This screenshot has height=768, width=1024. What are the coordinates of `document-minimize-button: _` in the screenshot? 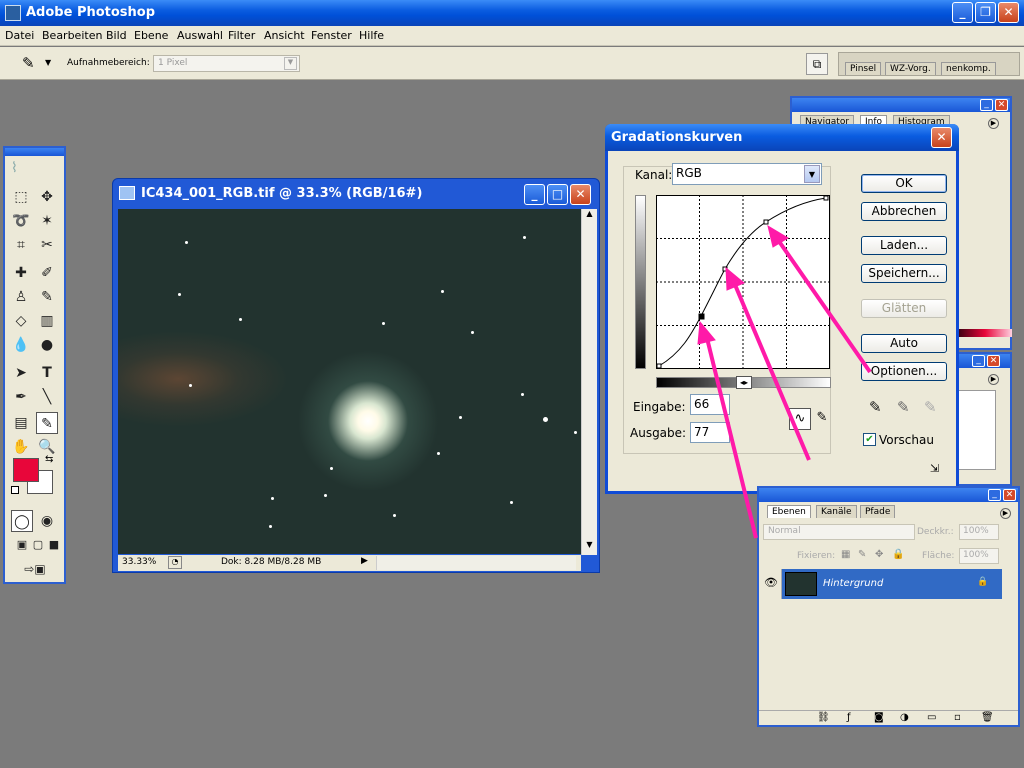 It's located at (534, 194).